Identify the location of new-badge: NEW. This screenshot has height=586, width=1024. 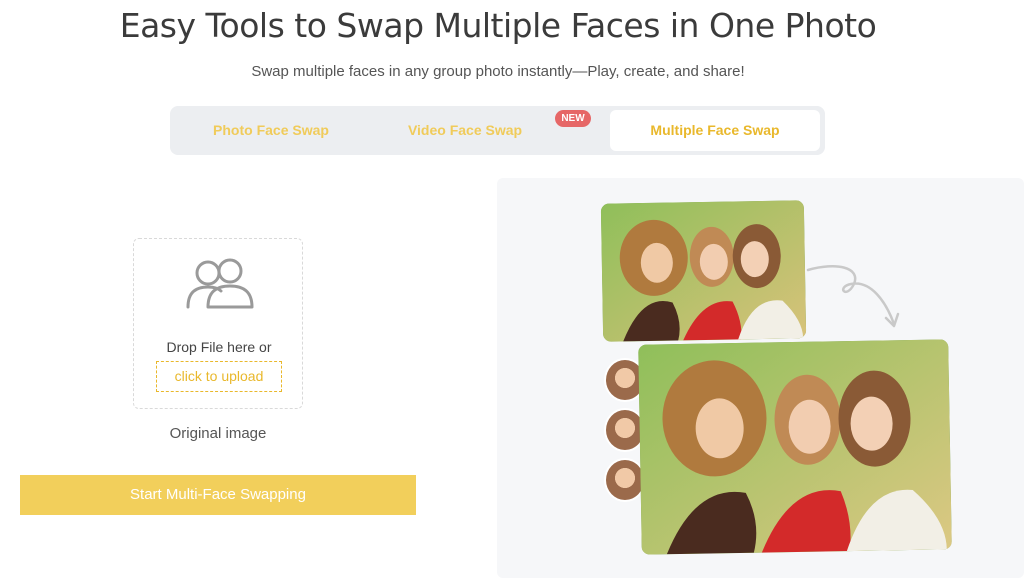
(573, 118).